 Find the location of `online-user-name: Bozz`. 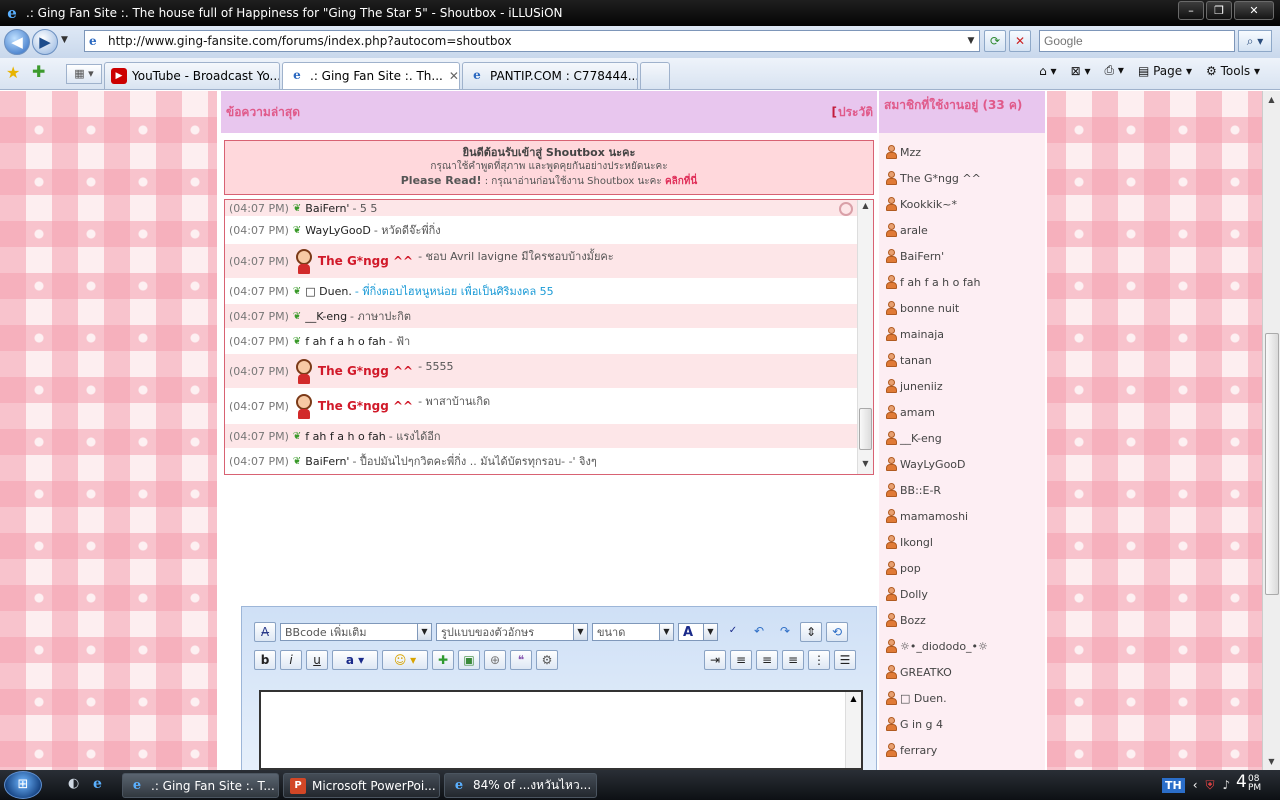

online-user-name: Bozz is located at coordinates (913, 620).